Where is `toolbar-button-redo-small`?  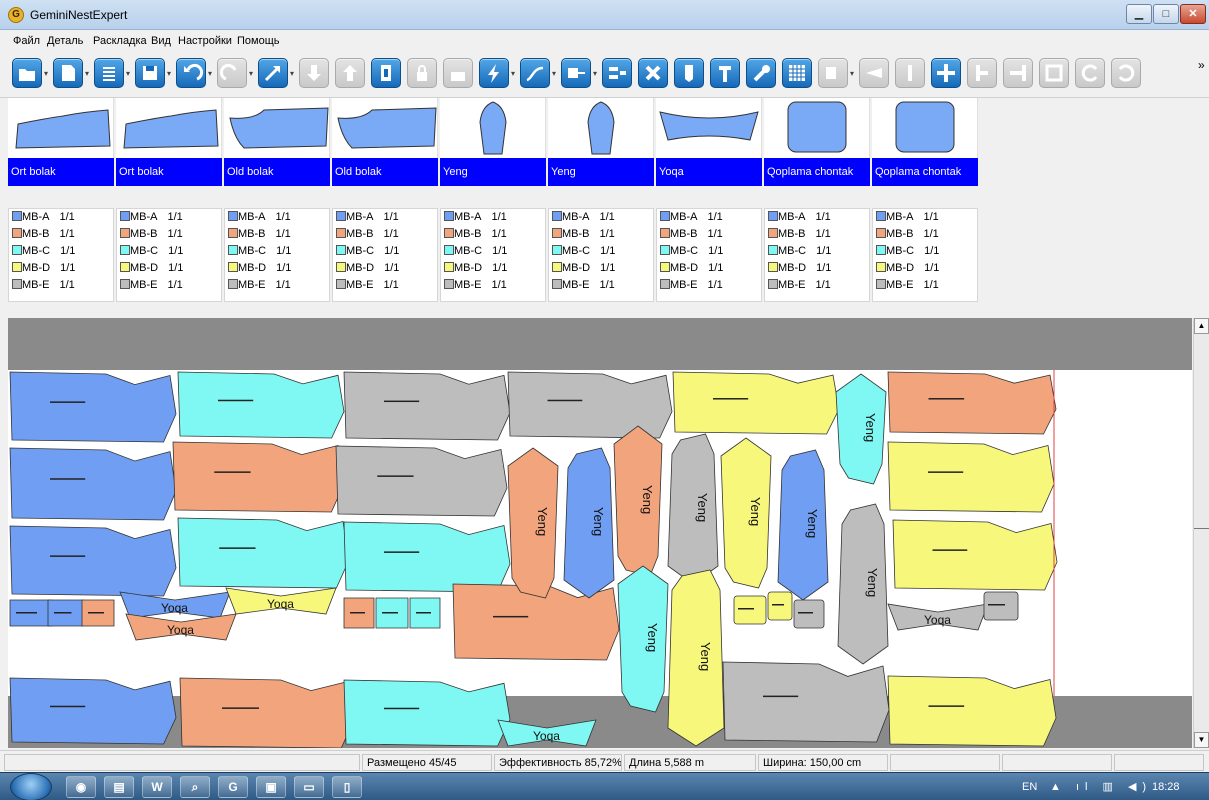 toolbar-button-redo-small is located at coordinates (1126, 73).